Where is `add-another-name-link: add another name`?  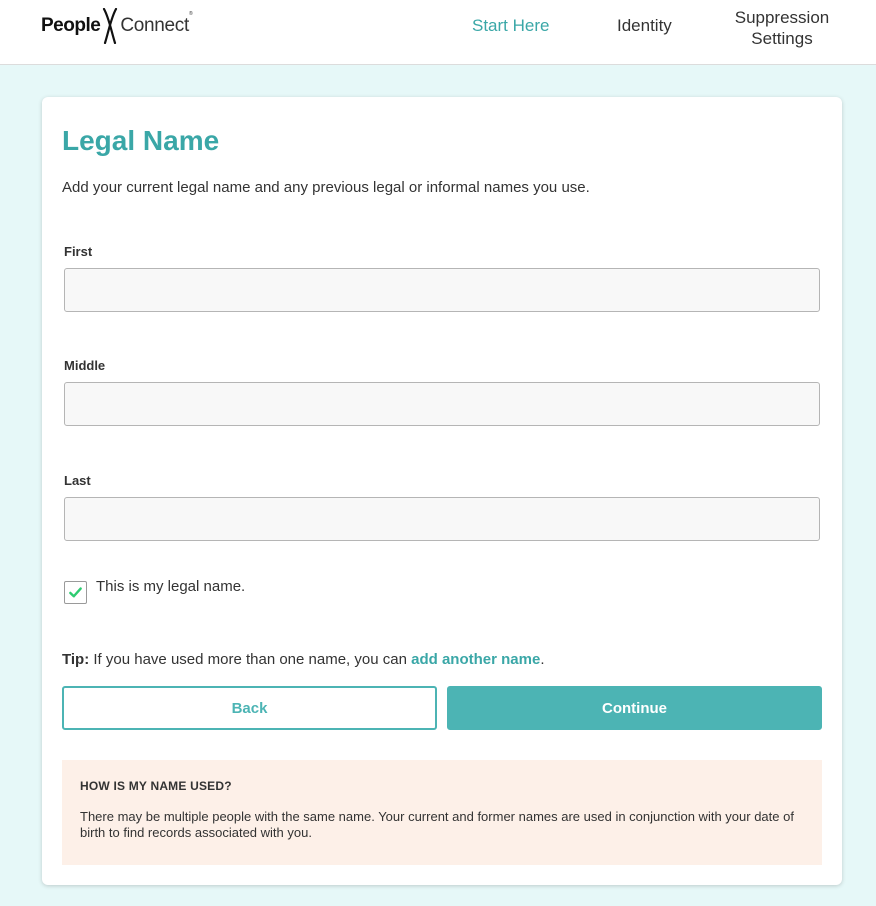
add-another-name-link: add another name is located at coordinates (475, 659).